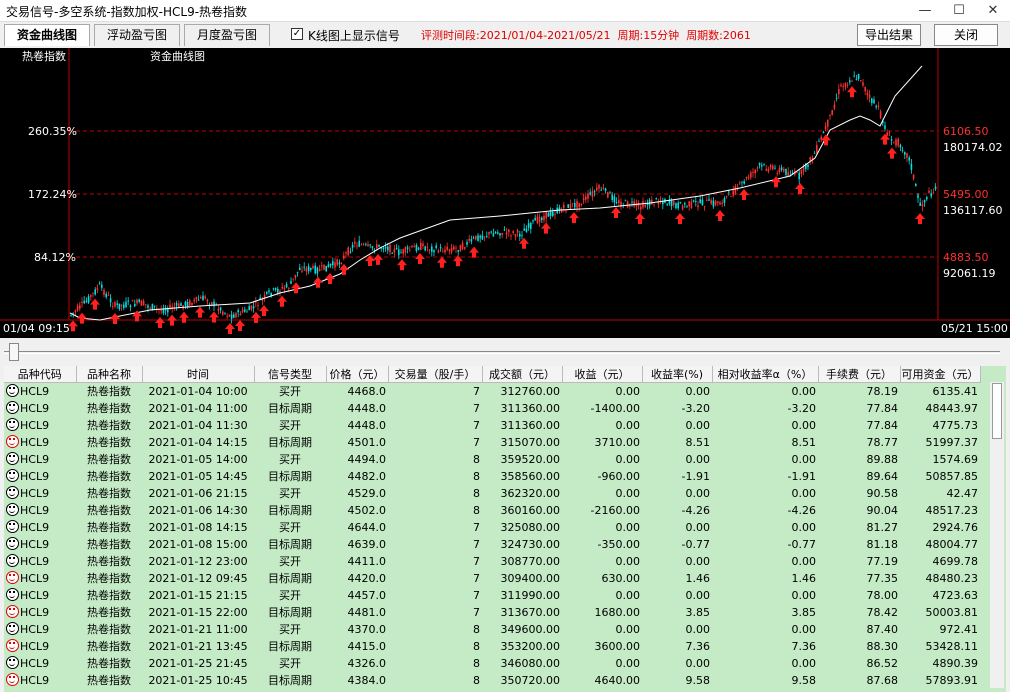 The width and height of the screenshot is (1010, 692). Describe the element at coordinates (677, 374) in the screenshot. I see `column-header: 收益率(%)` at that location.